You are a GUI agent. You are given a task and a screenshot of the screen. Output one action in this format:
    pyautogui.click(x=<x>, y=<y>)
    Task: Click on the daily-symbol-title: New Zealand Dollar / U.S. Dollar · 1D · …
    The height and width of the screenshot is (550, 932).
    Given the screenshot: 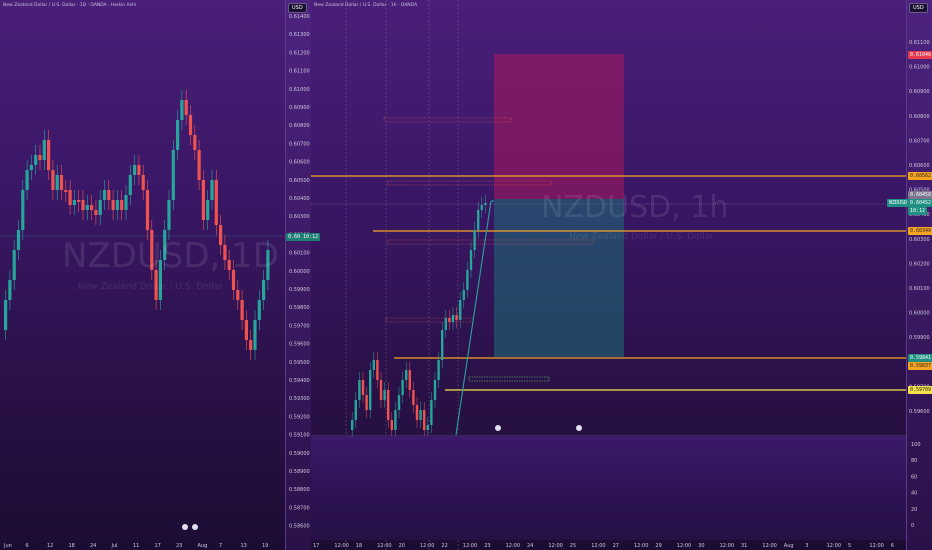 What is the action you would take?
    pyautogui.click(x=69, y=5)
    